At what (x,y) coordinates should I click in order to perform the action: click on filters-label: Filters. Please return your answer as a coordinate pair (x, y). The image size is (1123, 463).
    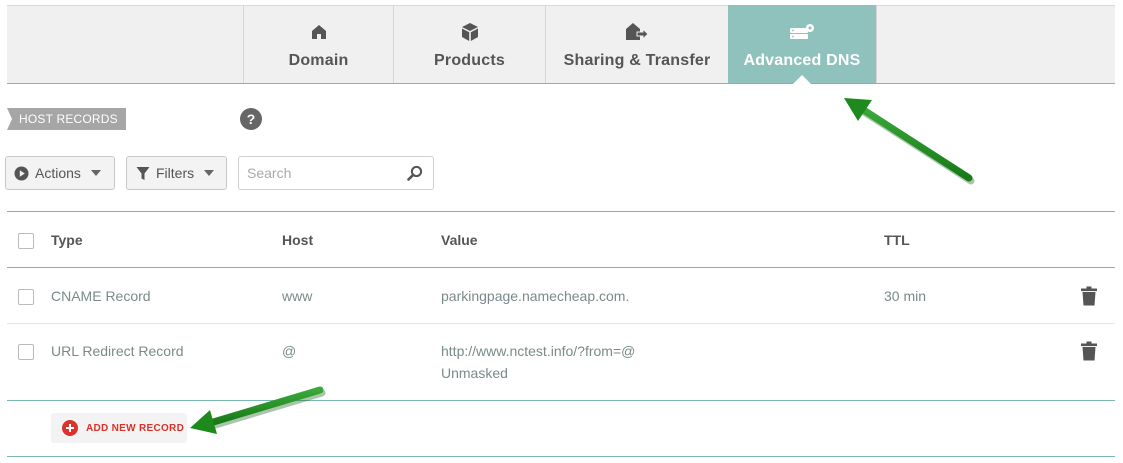
    Looking at the image, I should click on (175, 173).